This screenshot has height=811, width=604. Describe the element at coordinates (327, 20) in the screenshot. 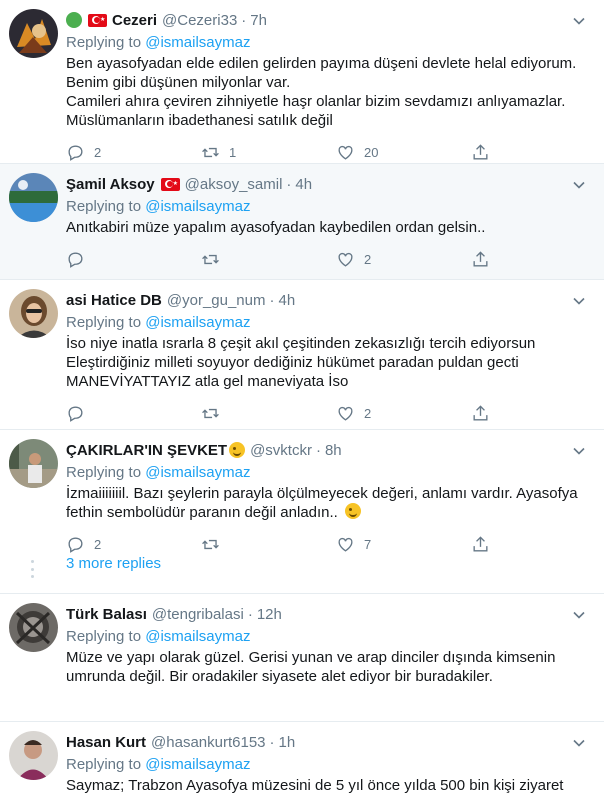

I see `tweet-header: ★ Cezeri @Cezeri33 · 7h` at that location.